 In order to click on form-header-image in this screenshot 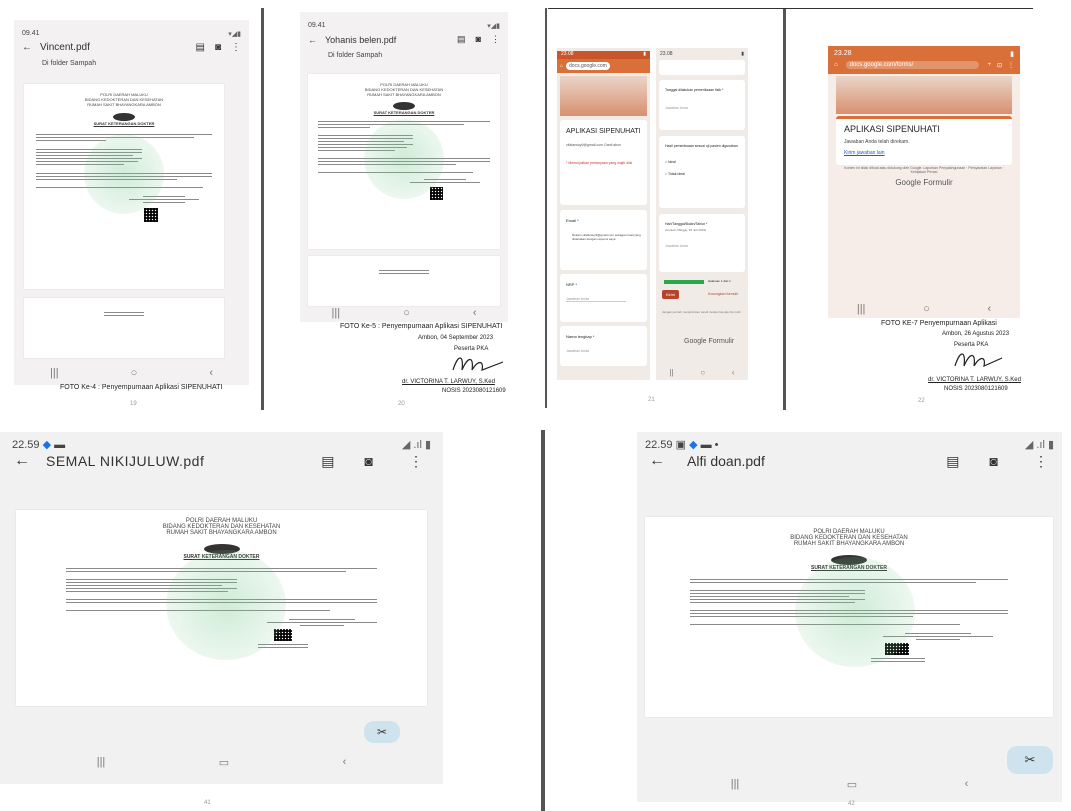, I will do `click(924, 95)`.